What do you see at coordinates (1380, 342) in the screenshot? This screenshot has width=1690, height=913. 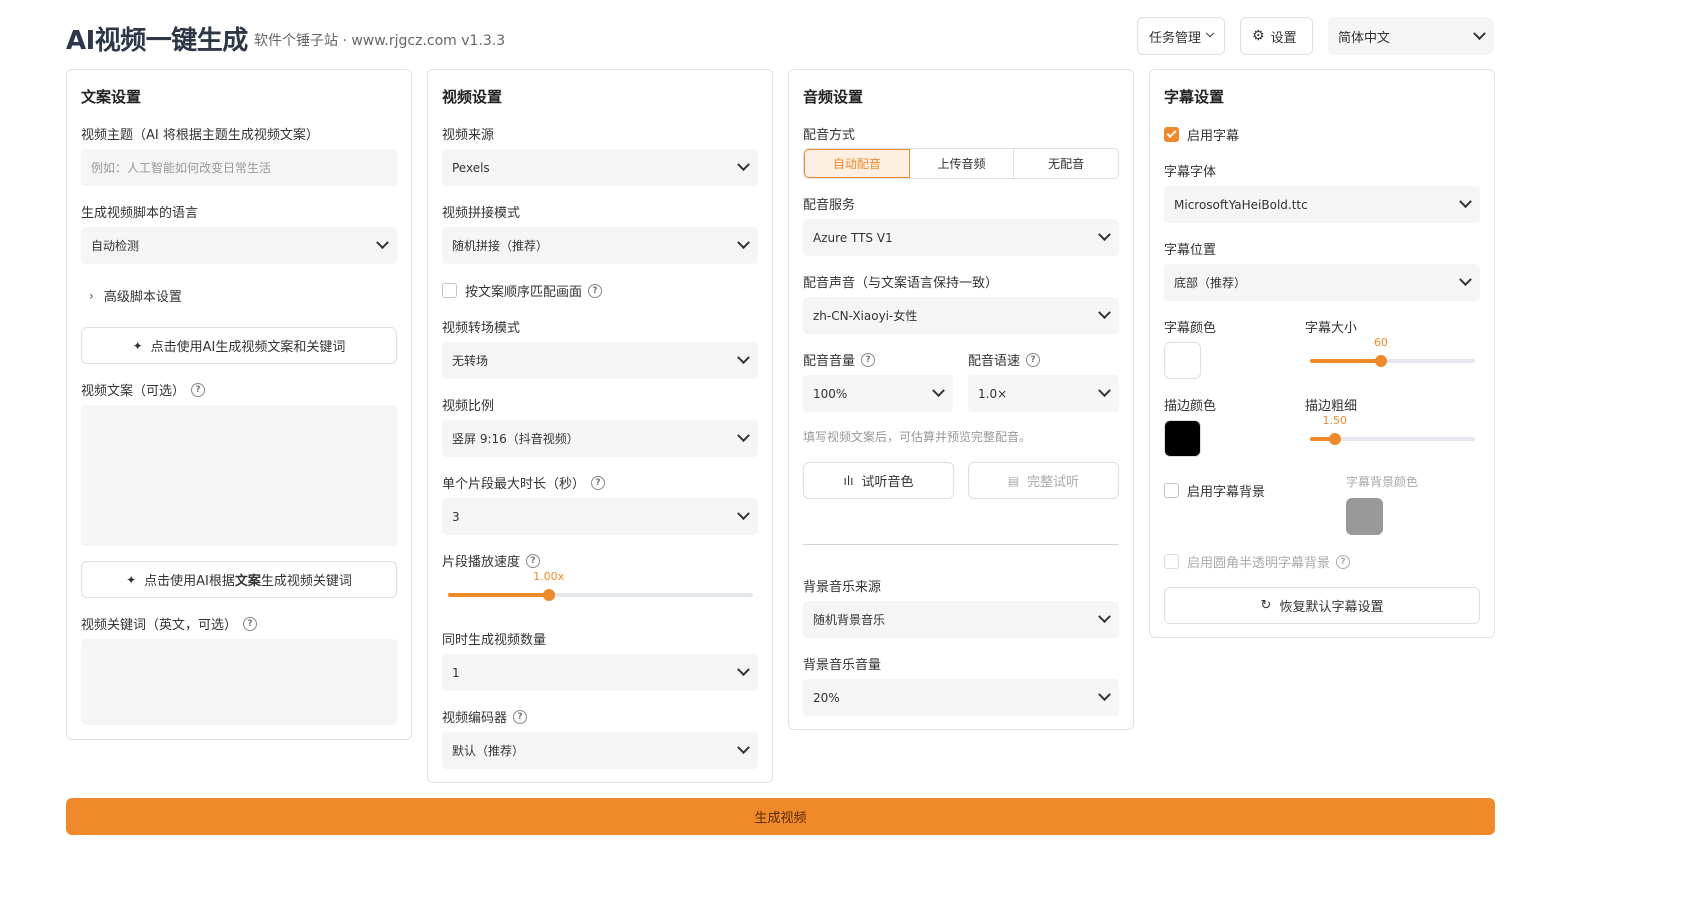 I see `subtitle-size-value: 60` at bounding box center [1380, 342].